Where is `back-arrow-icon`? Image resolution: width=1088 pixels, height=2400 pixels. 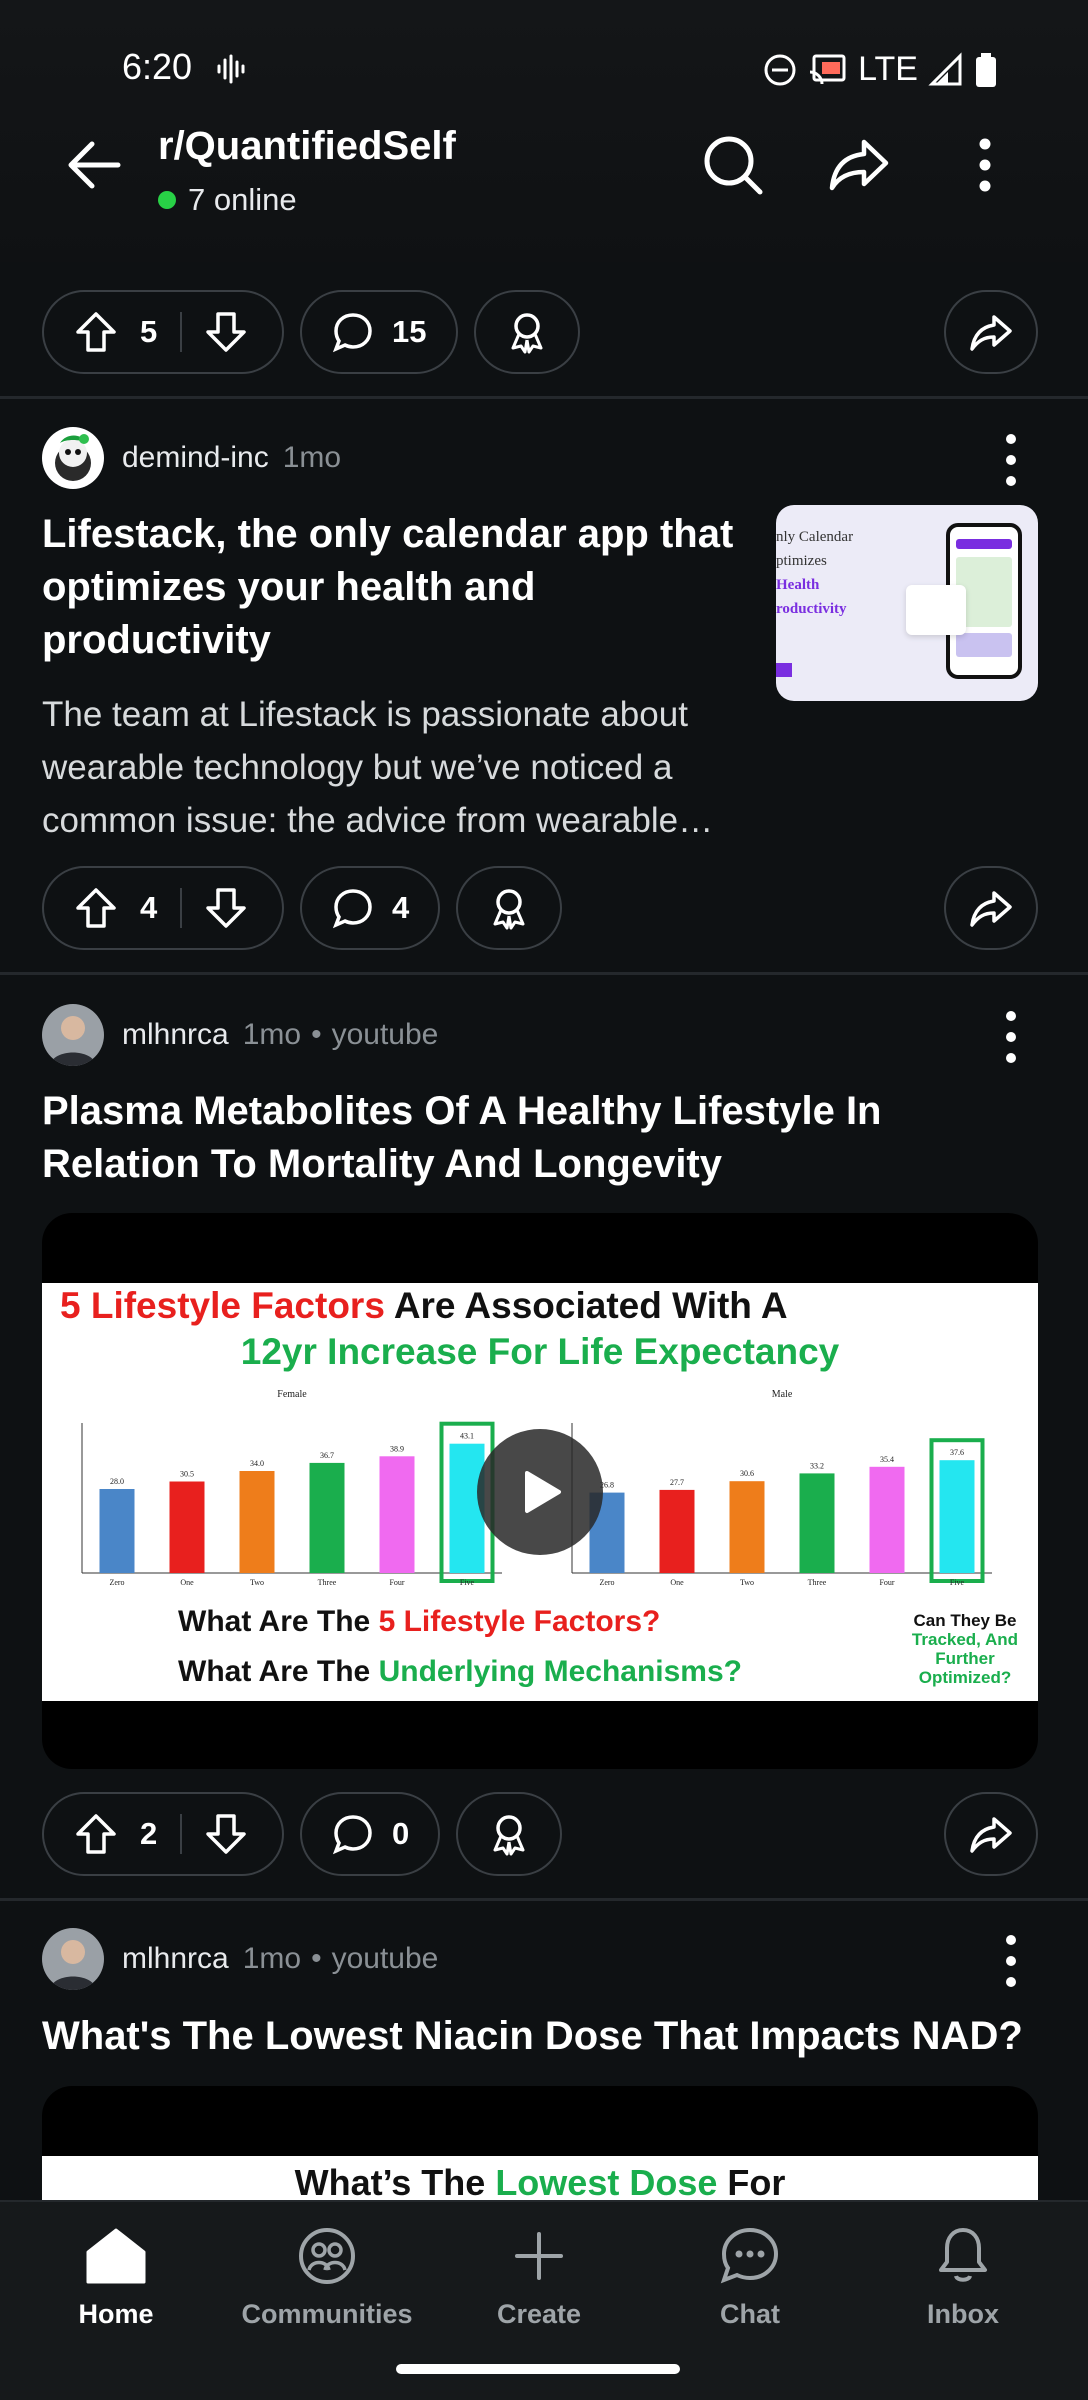
back-arrow-icon is located at coordinates (95, 165).